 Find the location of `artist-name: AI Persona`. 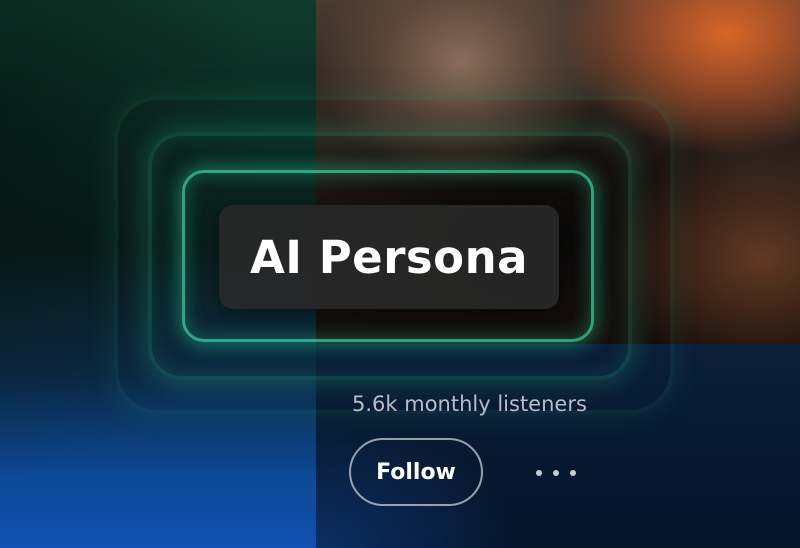

artist-name: AI Persona is located at coordinates (389, 257).